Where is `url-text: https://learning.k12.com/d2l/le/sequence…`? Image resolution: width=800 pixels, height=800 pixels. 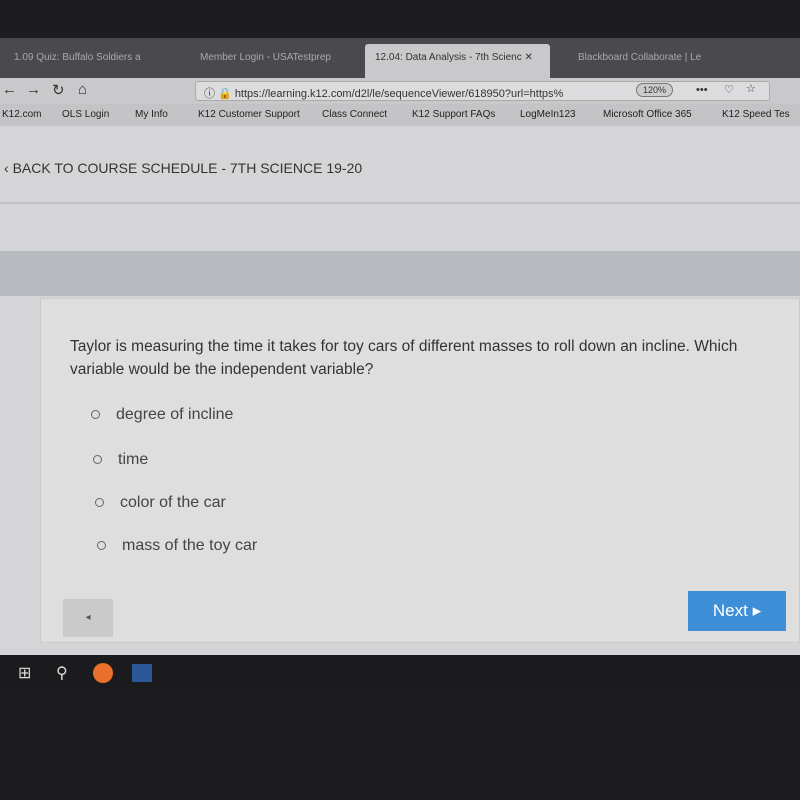
url-text: https://learning.k12.com/d2l/le/sequence… is located at coordinates (399, 94).